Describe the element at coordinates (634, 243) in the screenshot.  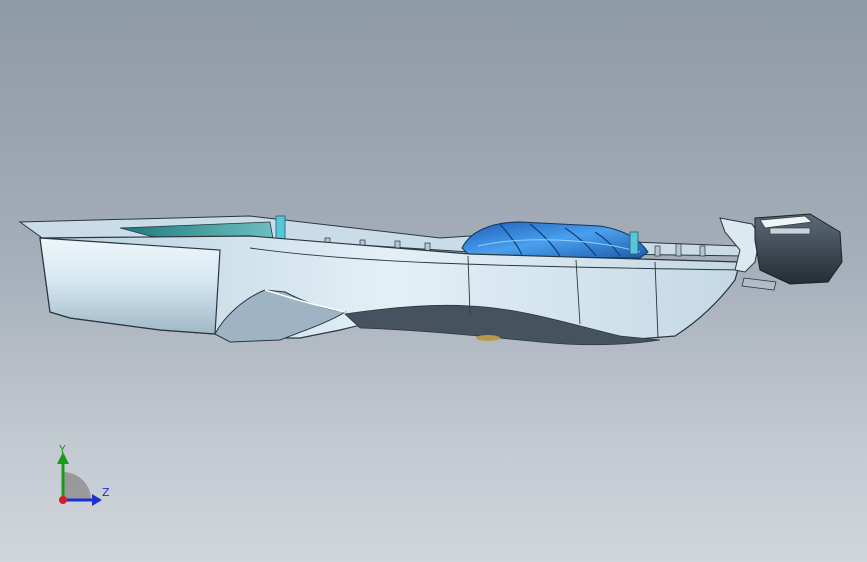
I see `cyan-post-rear` at that location.